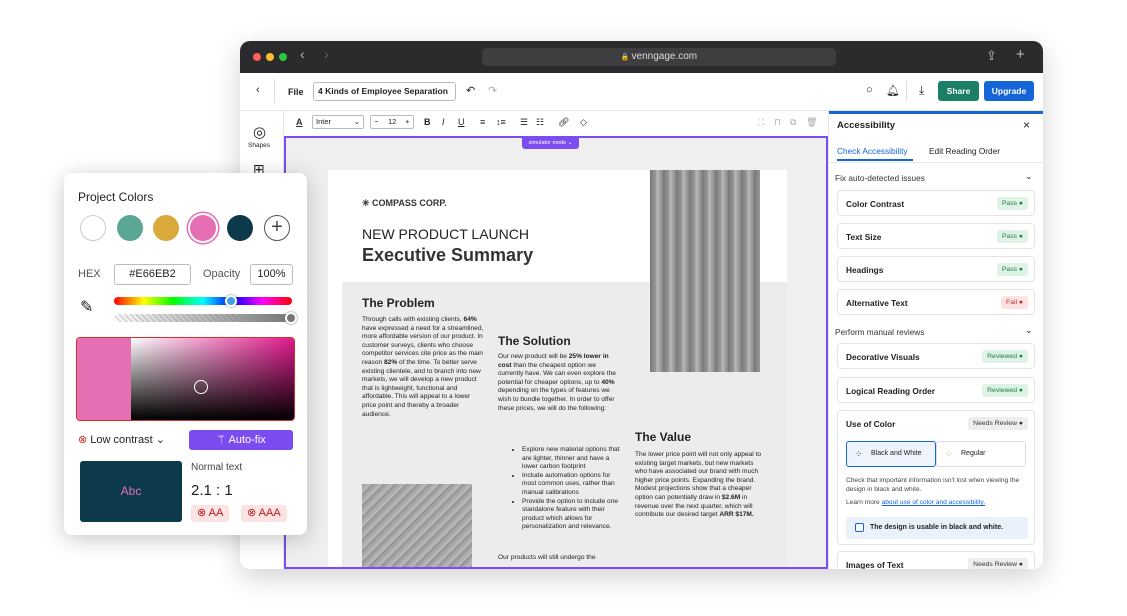 Image resolution: width=1127 pixels, height=616 pixels. Describe the element at coordinates (409, 203) in the screenshot. I see `brand-name: COMPASS CORP.` at that location.